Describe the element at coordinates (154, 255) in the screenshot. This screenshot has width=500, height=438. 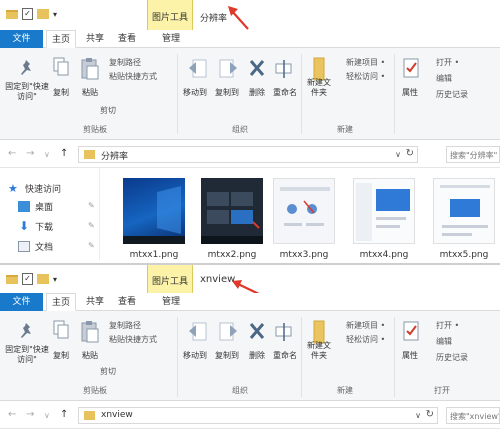
I see `file-name: mtxx1.png` at that location.